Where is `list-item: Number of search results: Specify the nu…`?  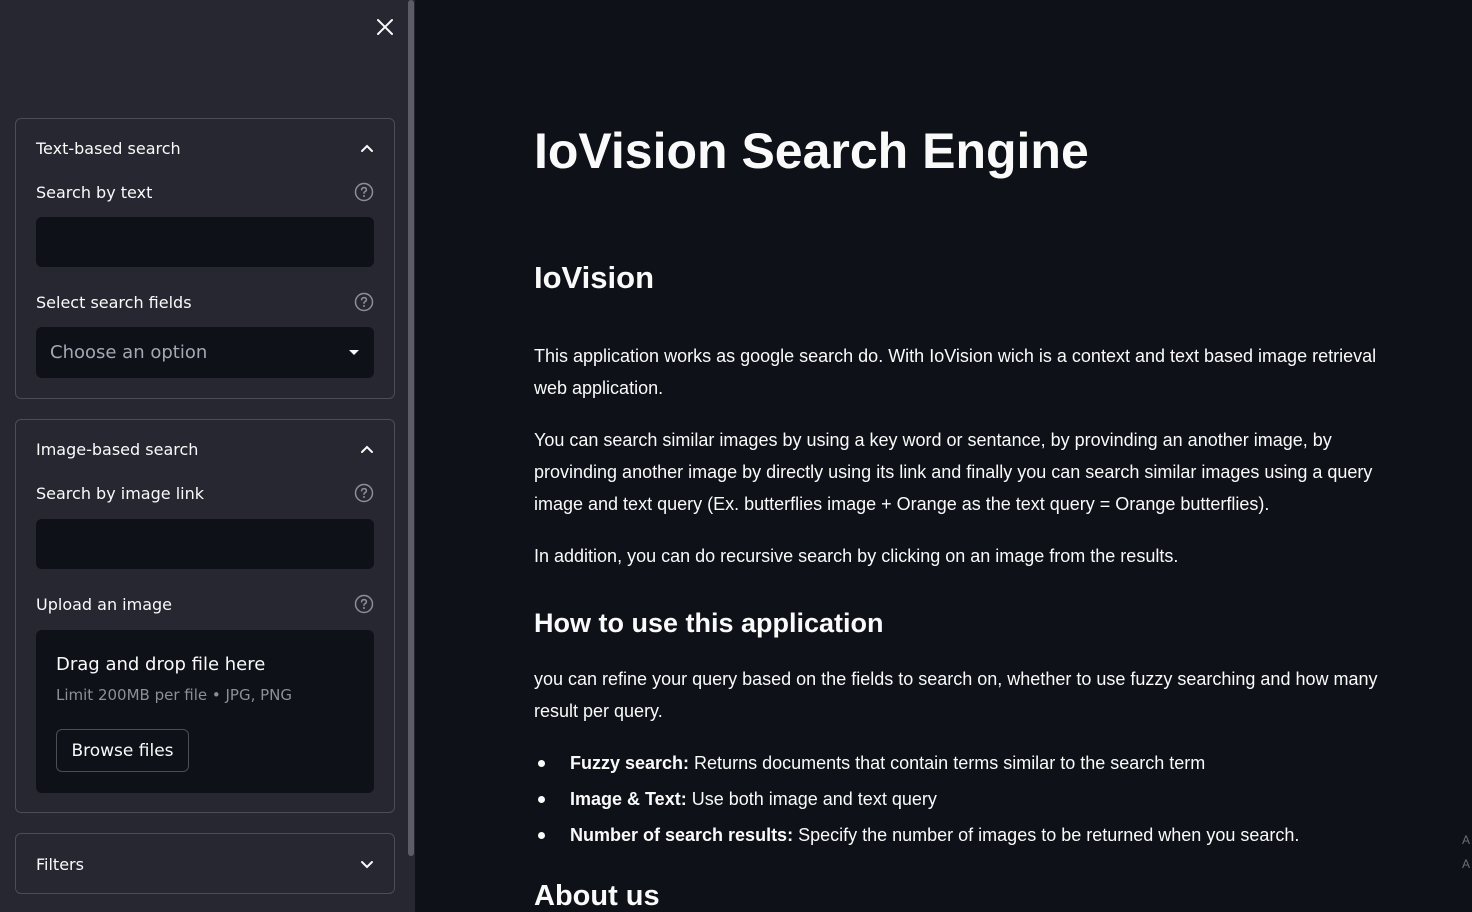 list-item: Number of search results: Specify the nu… is located at coordinates (974, 836).